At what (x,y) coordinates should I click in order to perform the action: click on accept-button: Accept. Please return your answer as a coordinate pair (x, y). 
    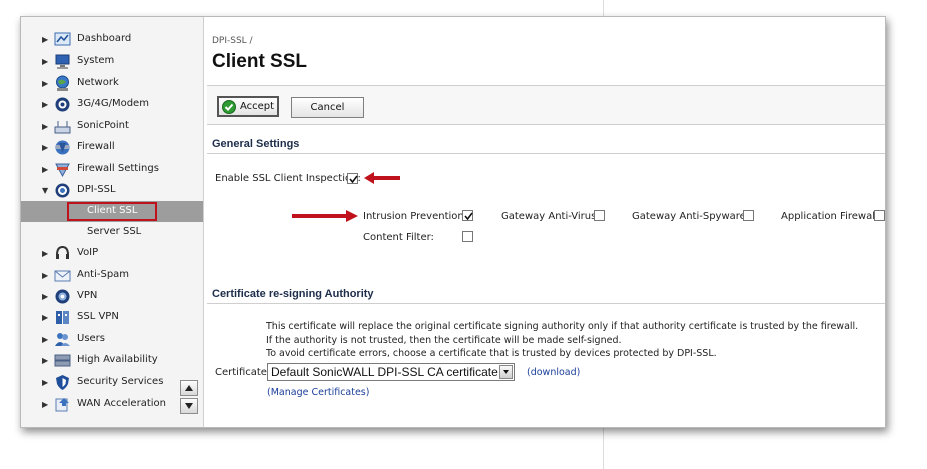
    Looking at the image, I should click on (248, 106).